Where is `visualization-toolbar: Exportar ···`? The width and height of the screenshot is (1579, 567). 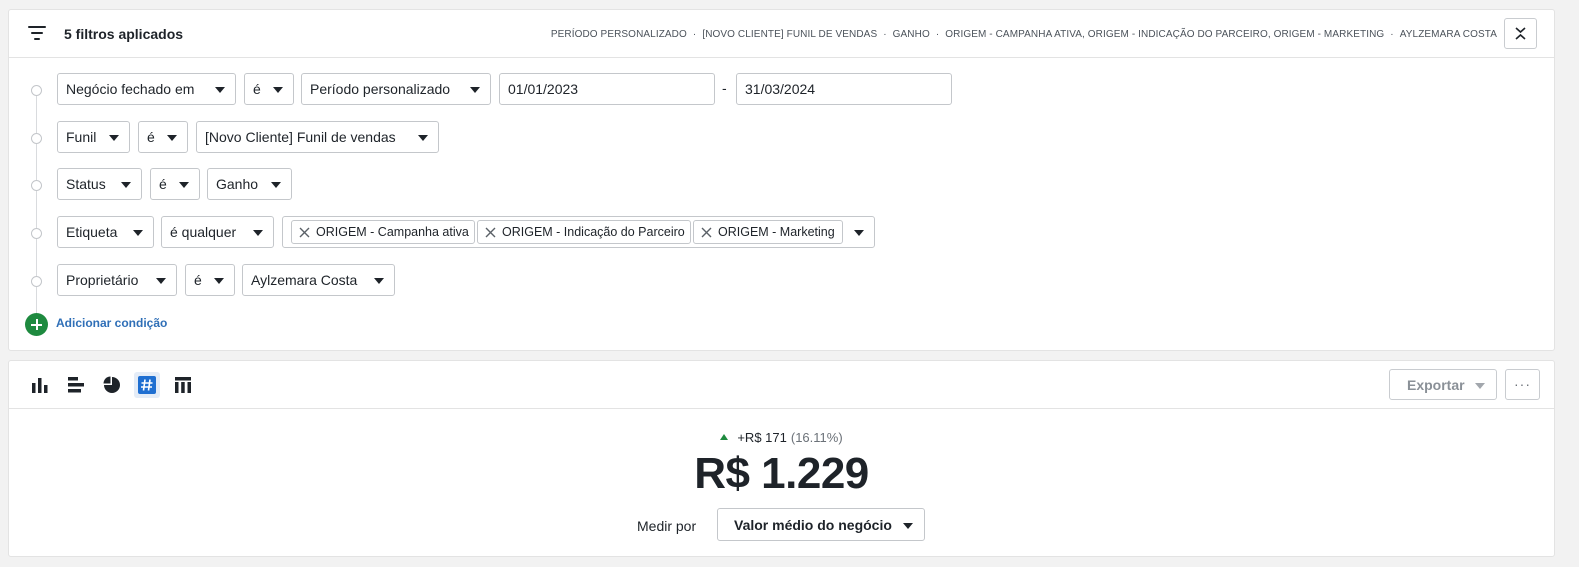
visualization-toolbar: Exportar ··· is located at coordinates (781, 385).